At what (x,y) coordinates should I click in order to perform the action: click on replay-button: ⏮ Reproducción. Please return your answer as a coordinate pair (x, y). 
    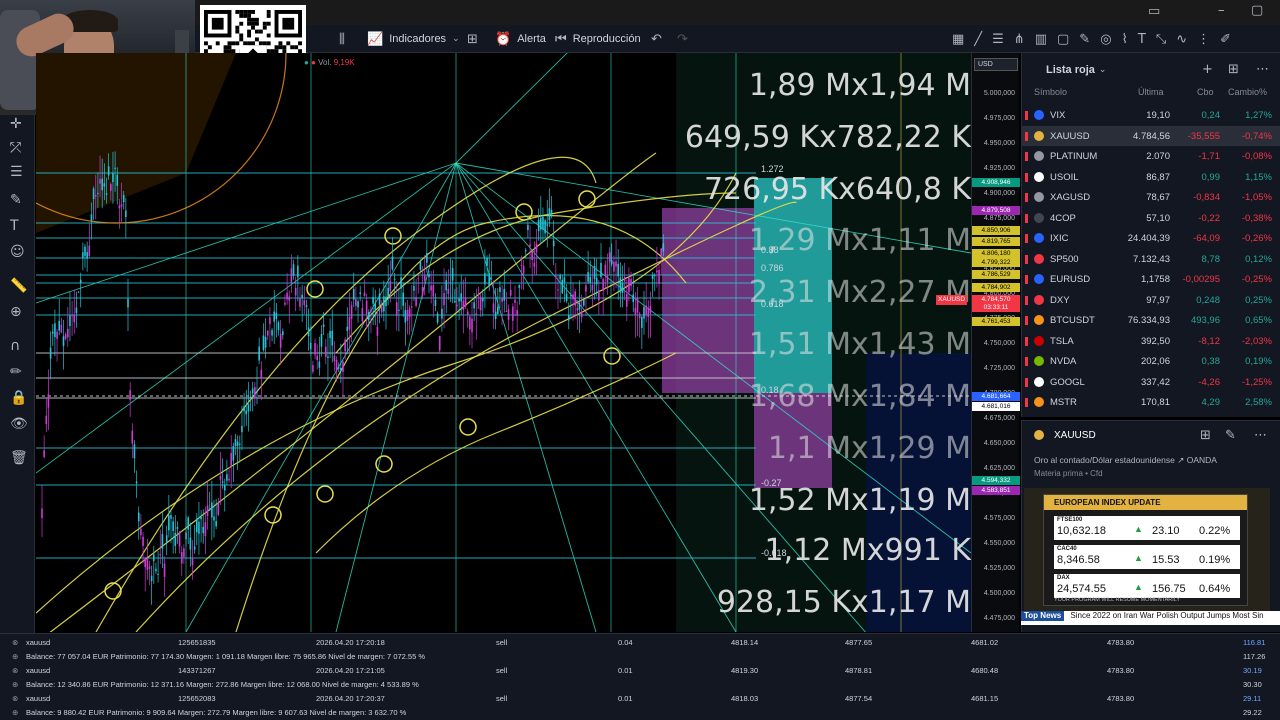
    Looking at the image, I should click on (598, 39).